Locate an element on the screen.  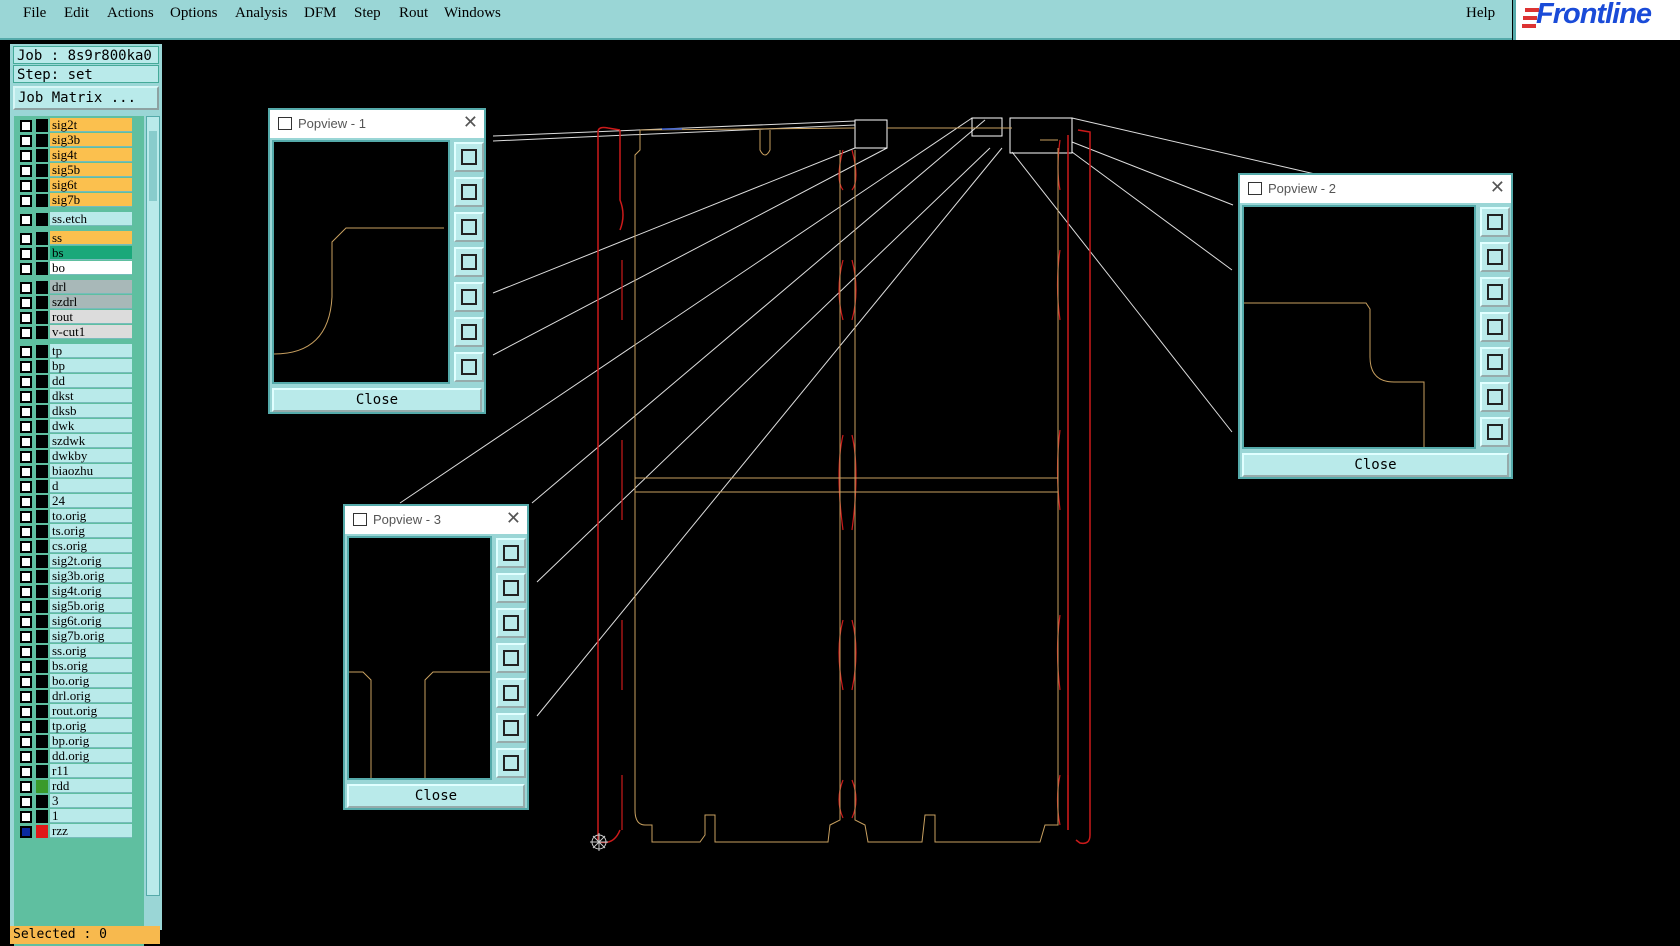
popview-2-titlebar: Popview - 2 ✕ is located at coordinates (1375, 189).